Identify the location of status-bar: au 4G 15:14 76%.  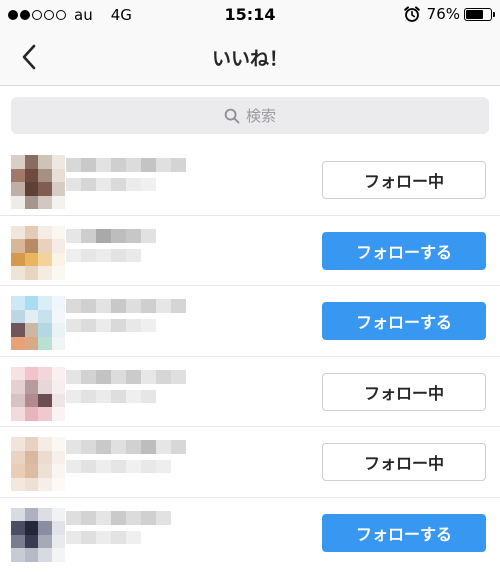
(250, 15).